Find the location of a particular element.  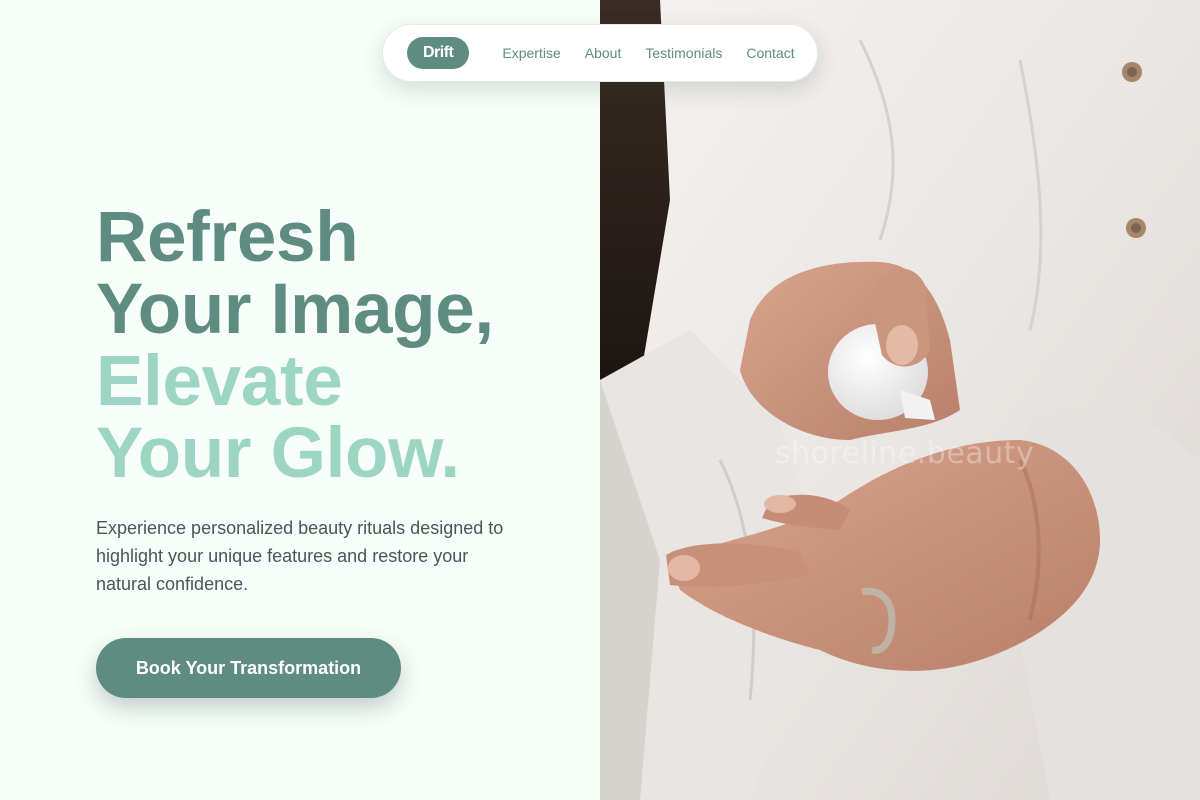

nav-link-expertise: Expertise is located at coordinates (531, 53).